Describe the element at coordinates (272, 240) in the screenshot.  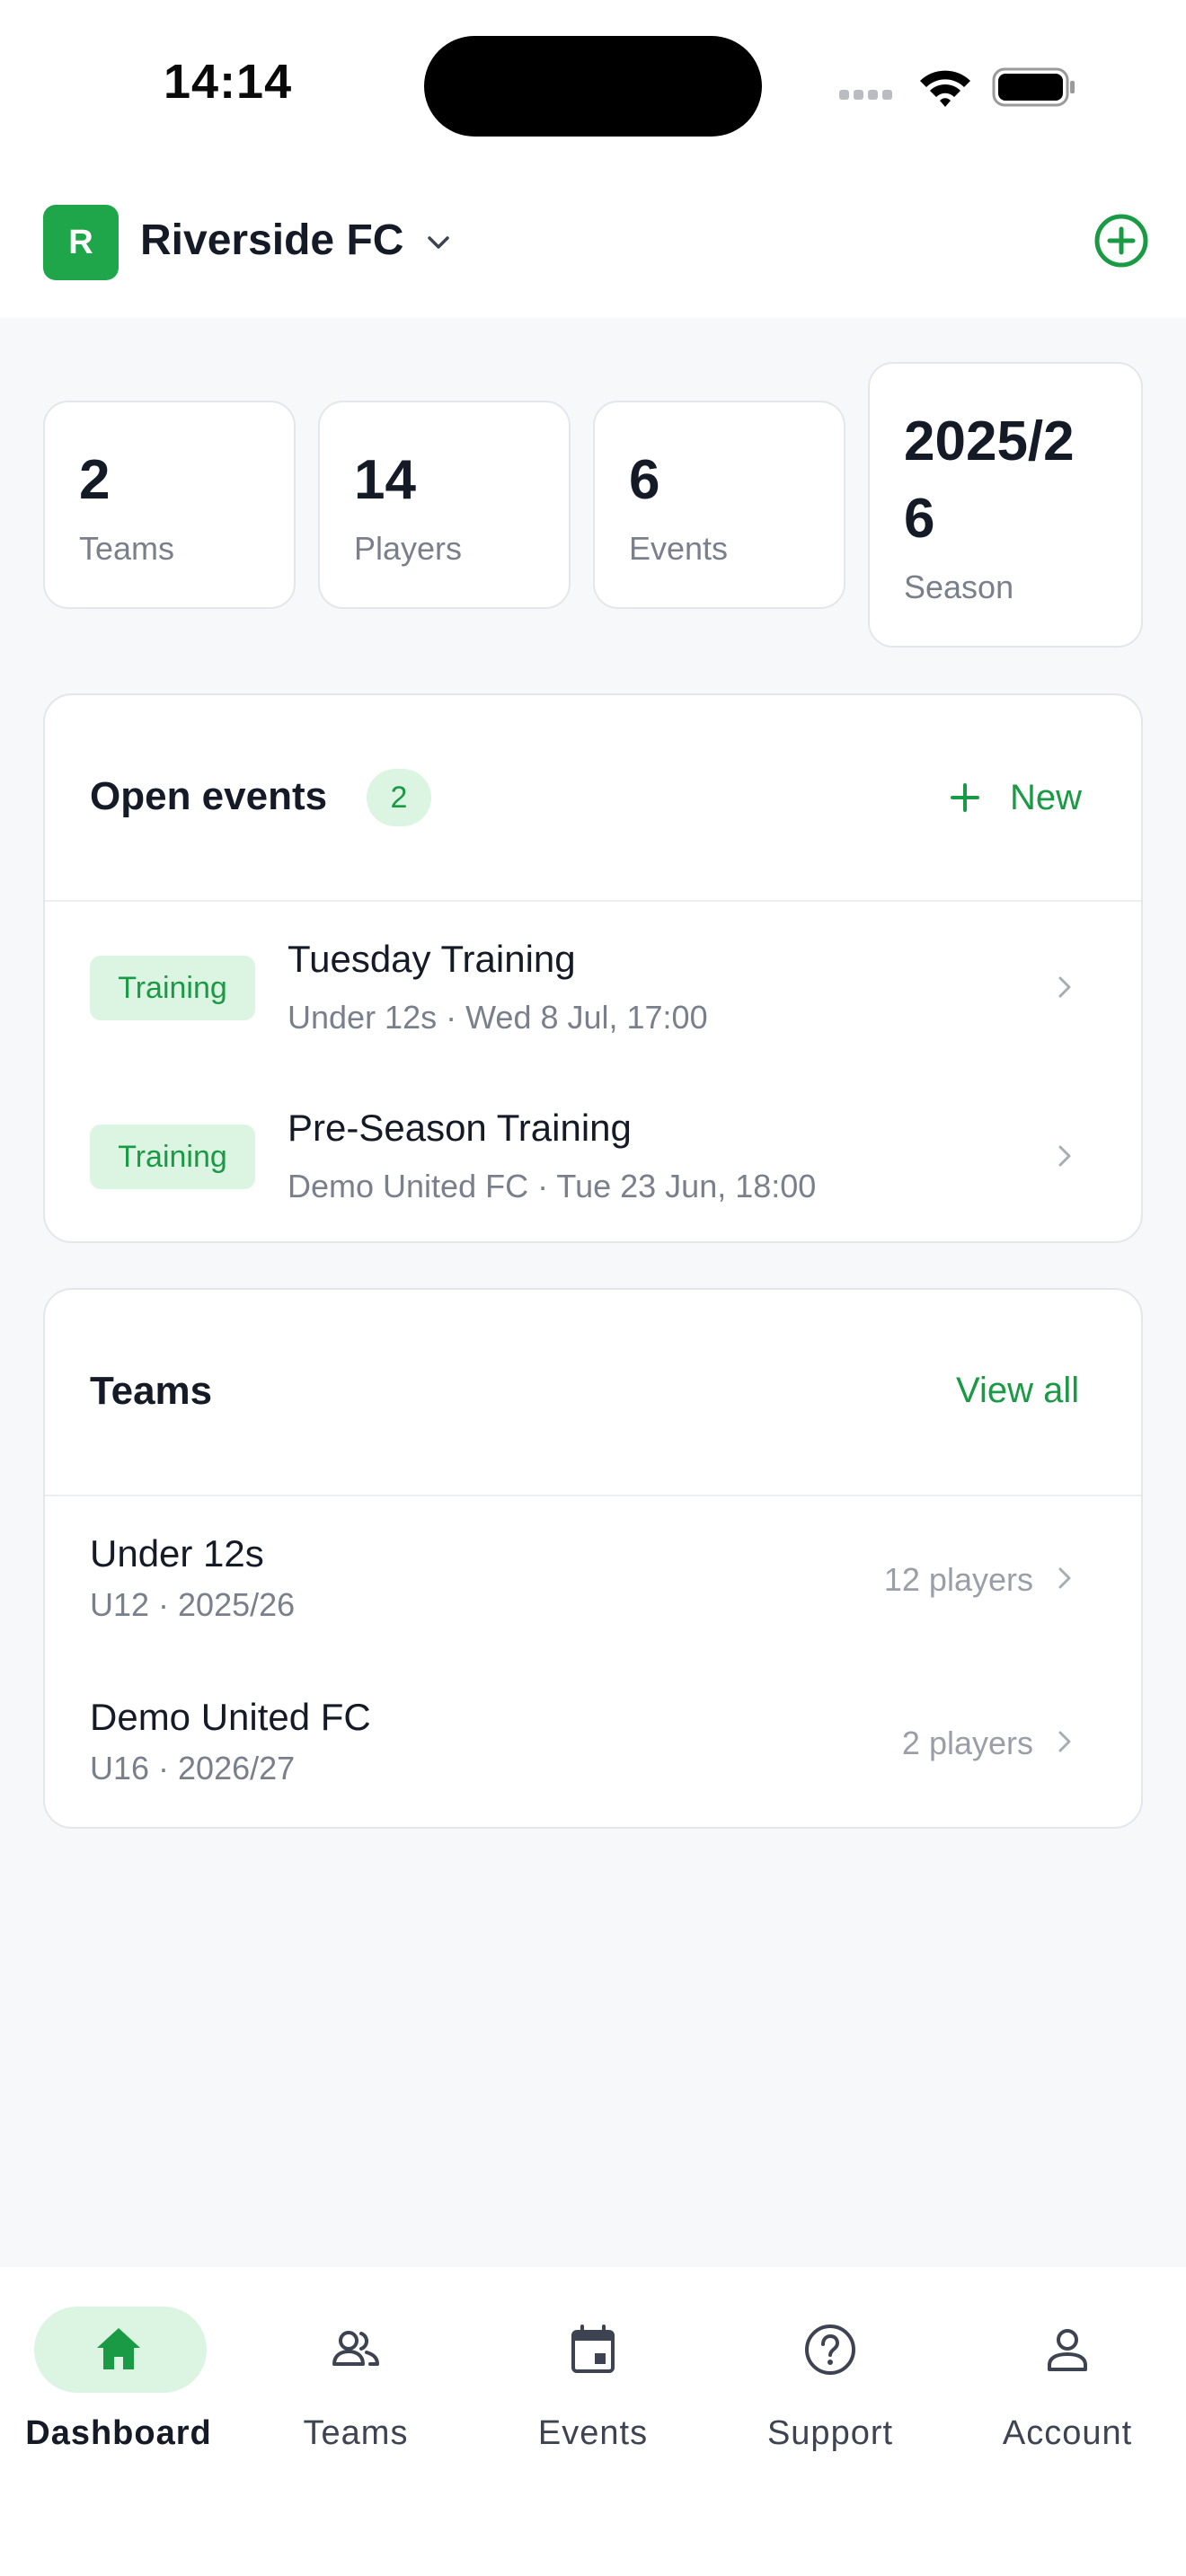
I see `club-name: Riverside FC` at that location.